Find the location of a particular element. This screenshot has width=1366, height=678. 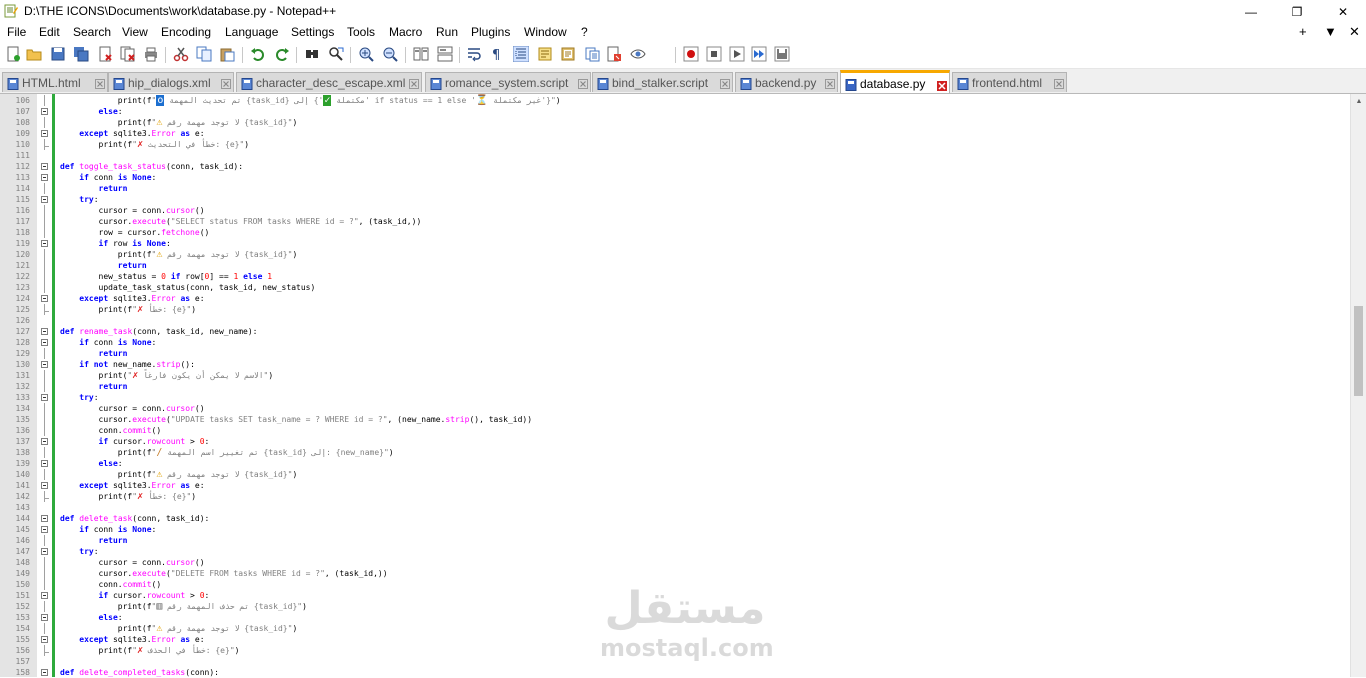

code-line: cursor = conn.cursor() is located at coordinates (132, 562).